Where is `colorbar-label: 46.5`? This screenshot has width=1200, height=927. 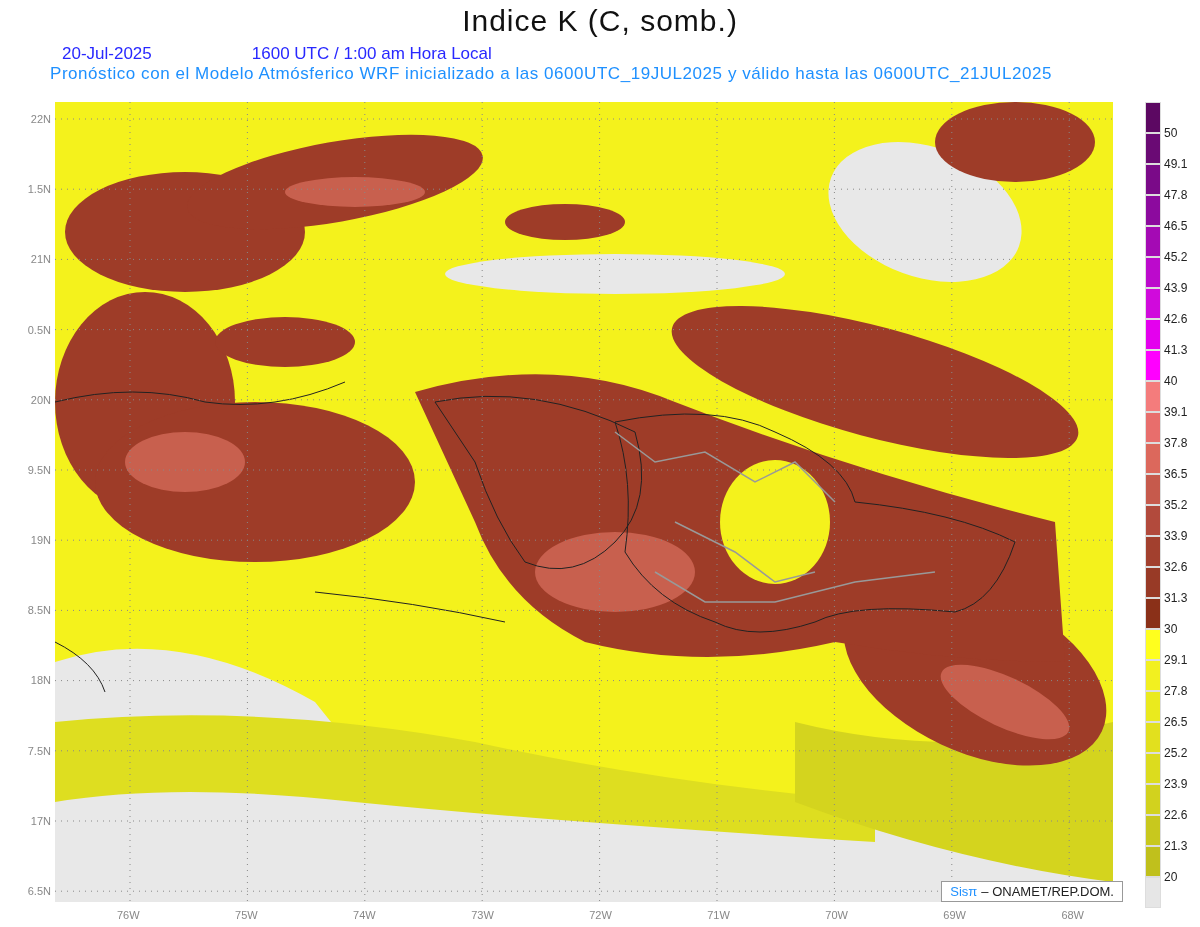
colorbar-label: 46.5 is located at coordinates (1176, 226).